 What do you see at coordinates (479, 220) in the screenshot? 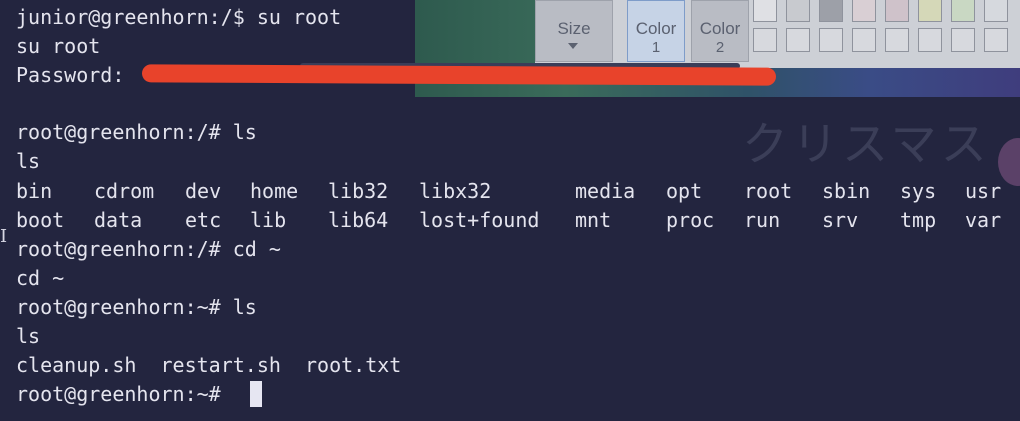
I see `ls-entry: lost+found` at bounding box center [479, 220].